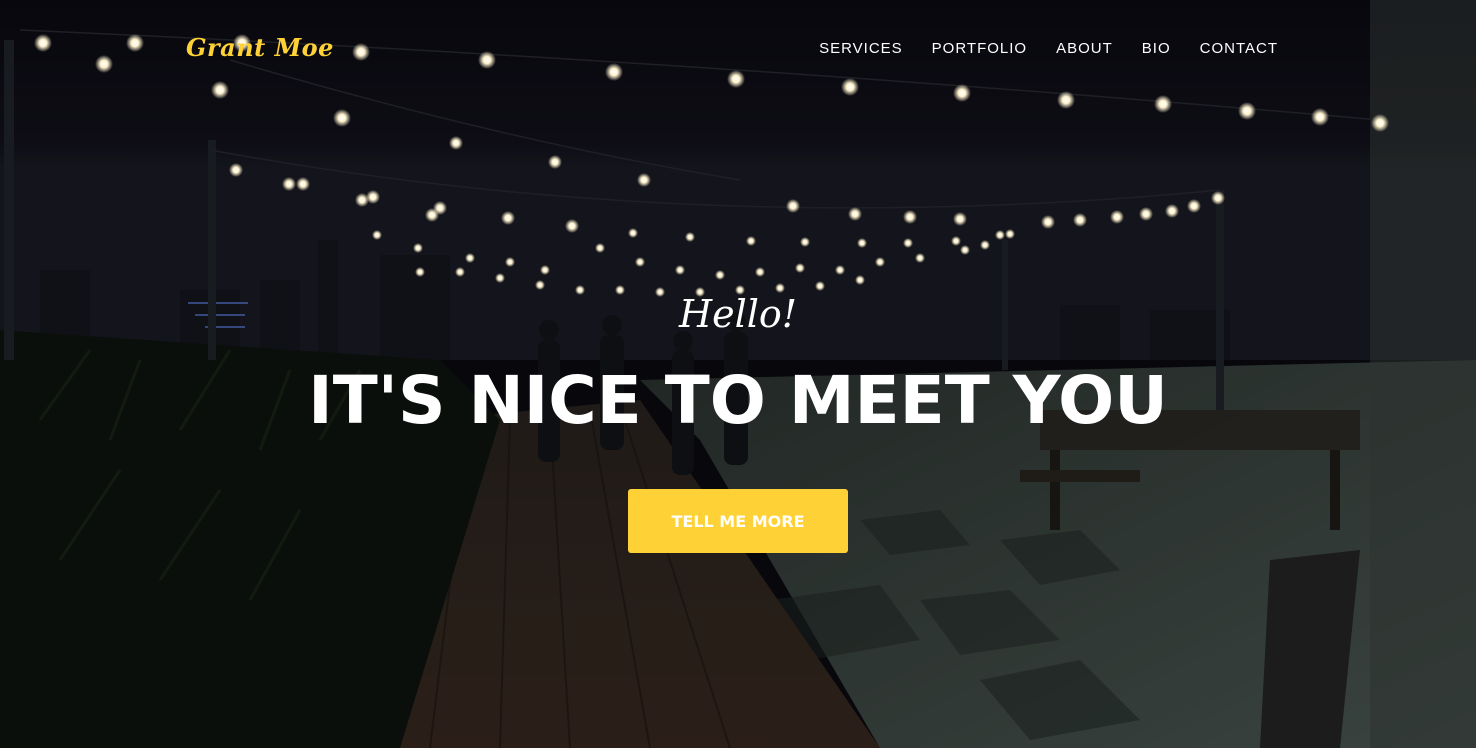 The image size is (1476, 748). Describe the element at coordinates (1084, 48) in the screenshot. I see `nav-link-about: ABOUT` at that location.